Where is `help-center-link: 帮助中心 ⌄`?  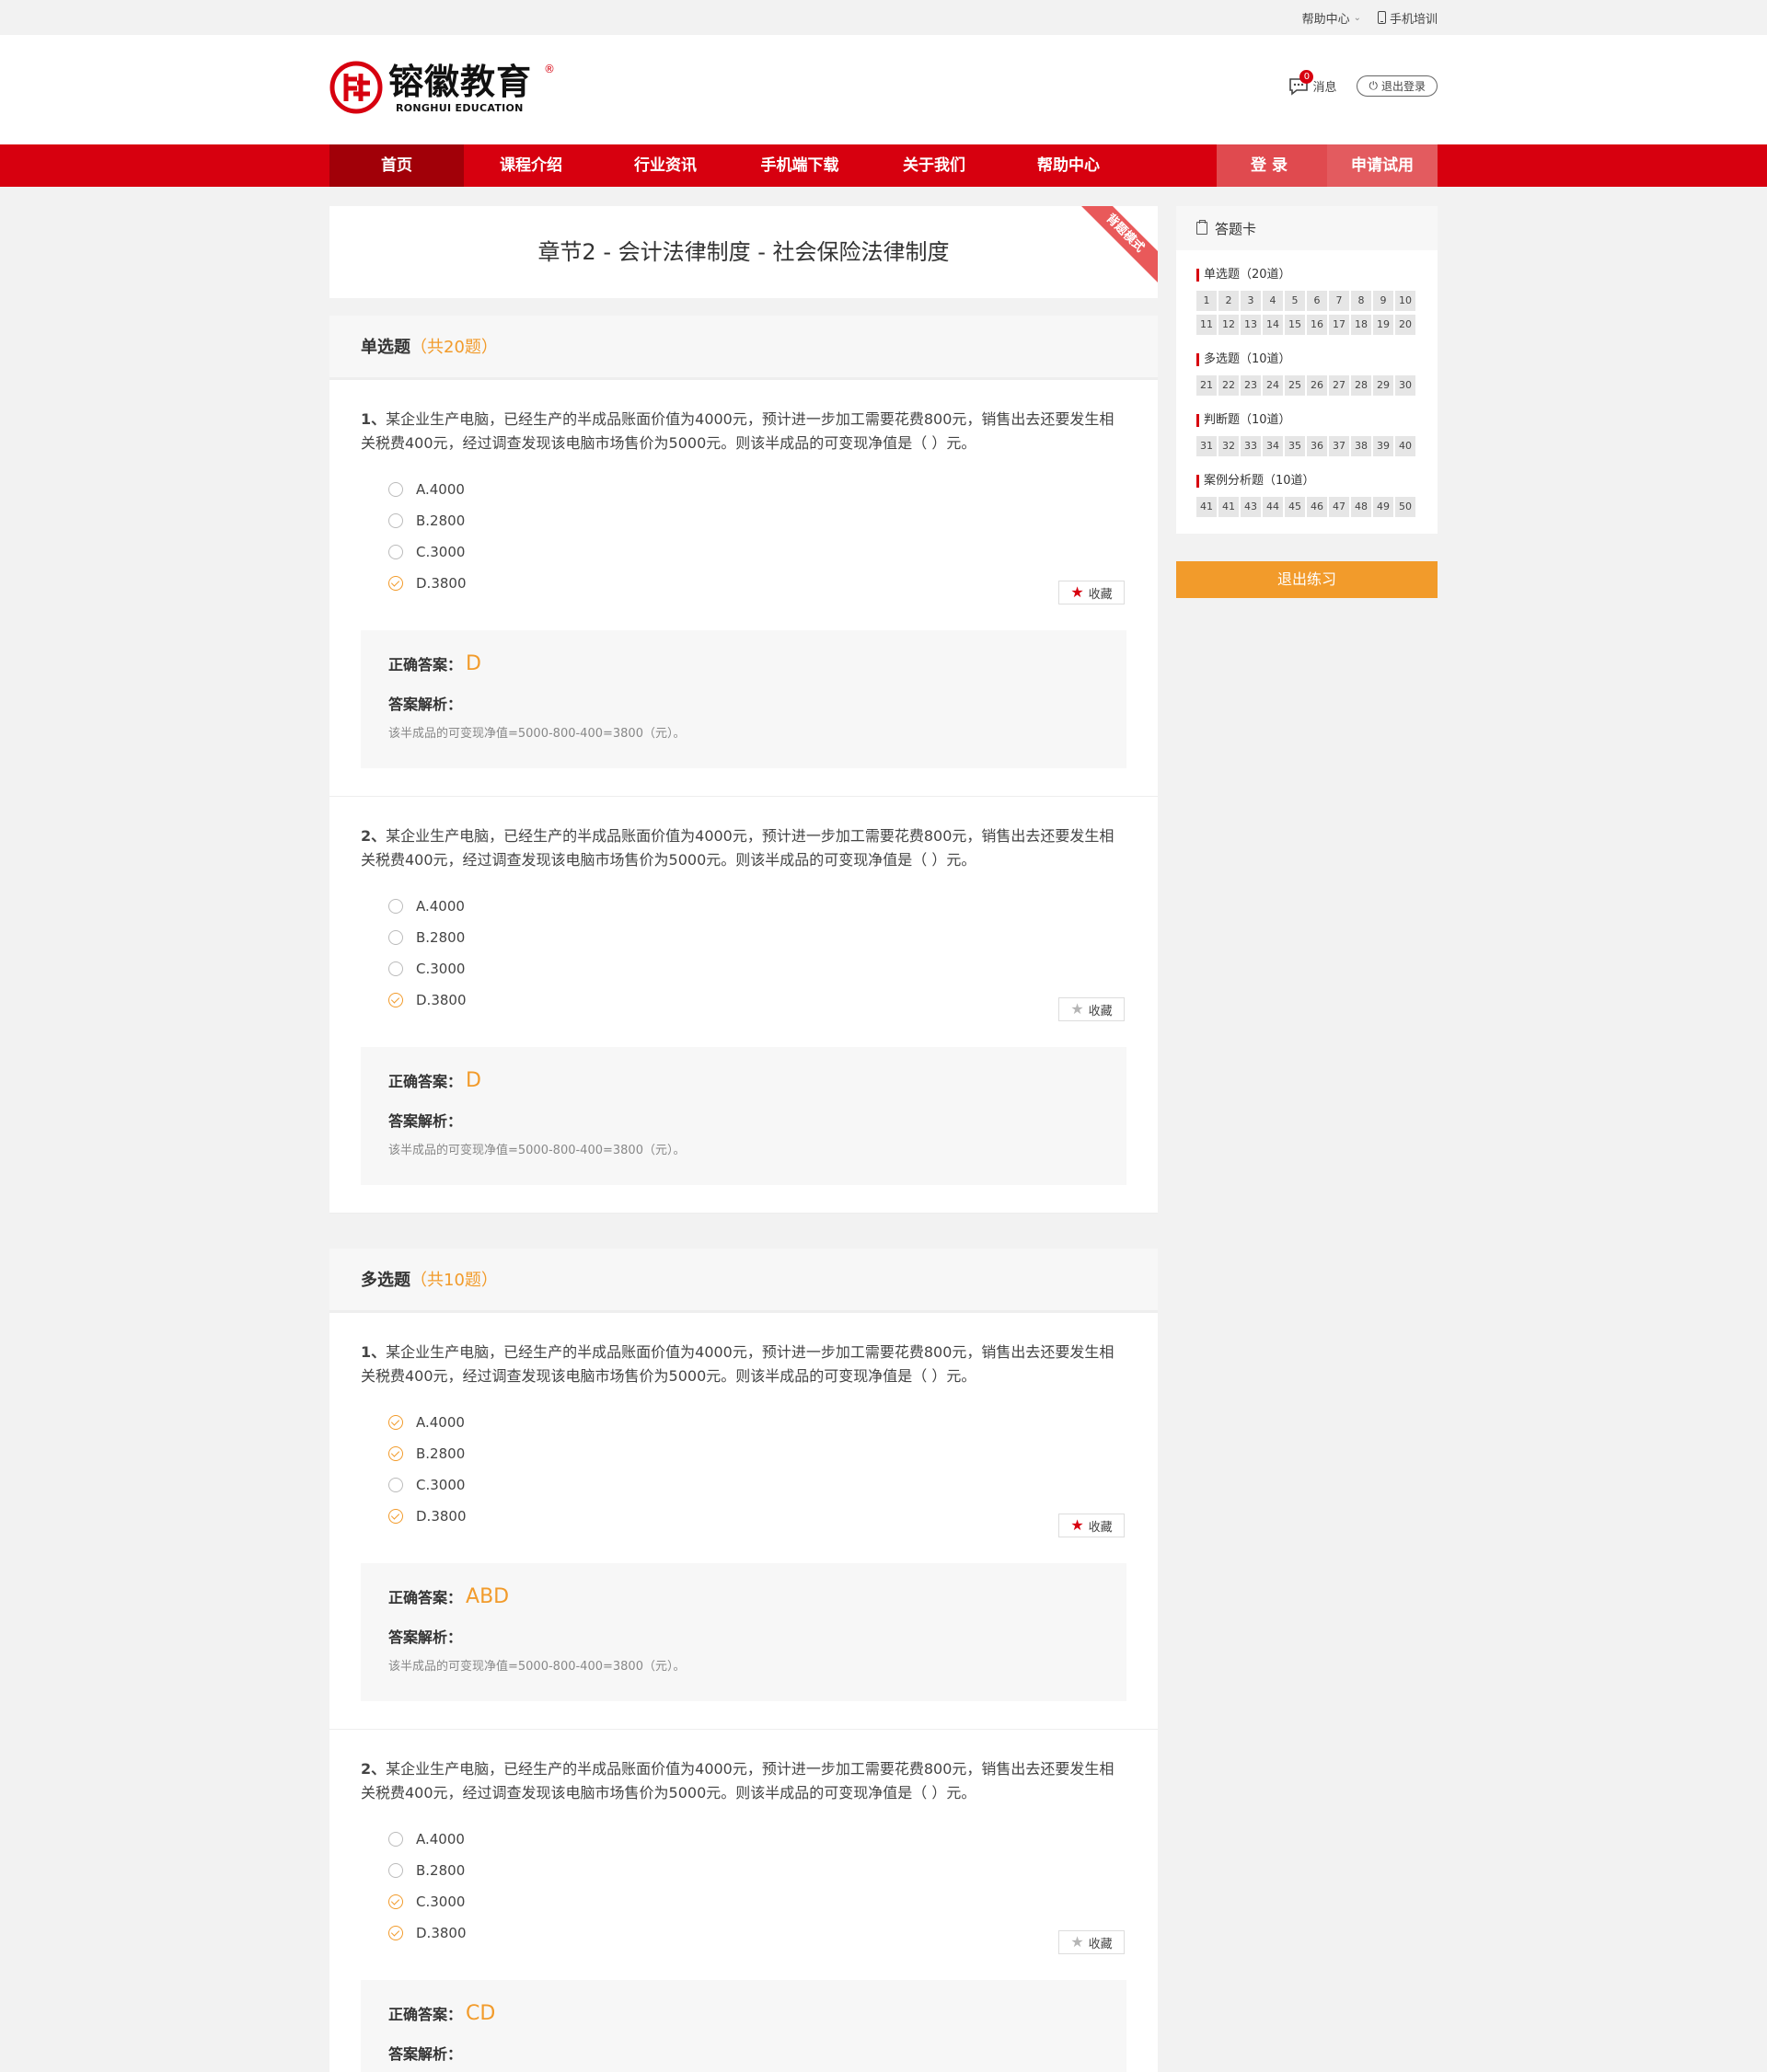
help-center-link: 帮助中心 ⌄ is located at coordinates (1331, 18).